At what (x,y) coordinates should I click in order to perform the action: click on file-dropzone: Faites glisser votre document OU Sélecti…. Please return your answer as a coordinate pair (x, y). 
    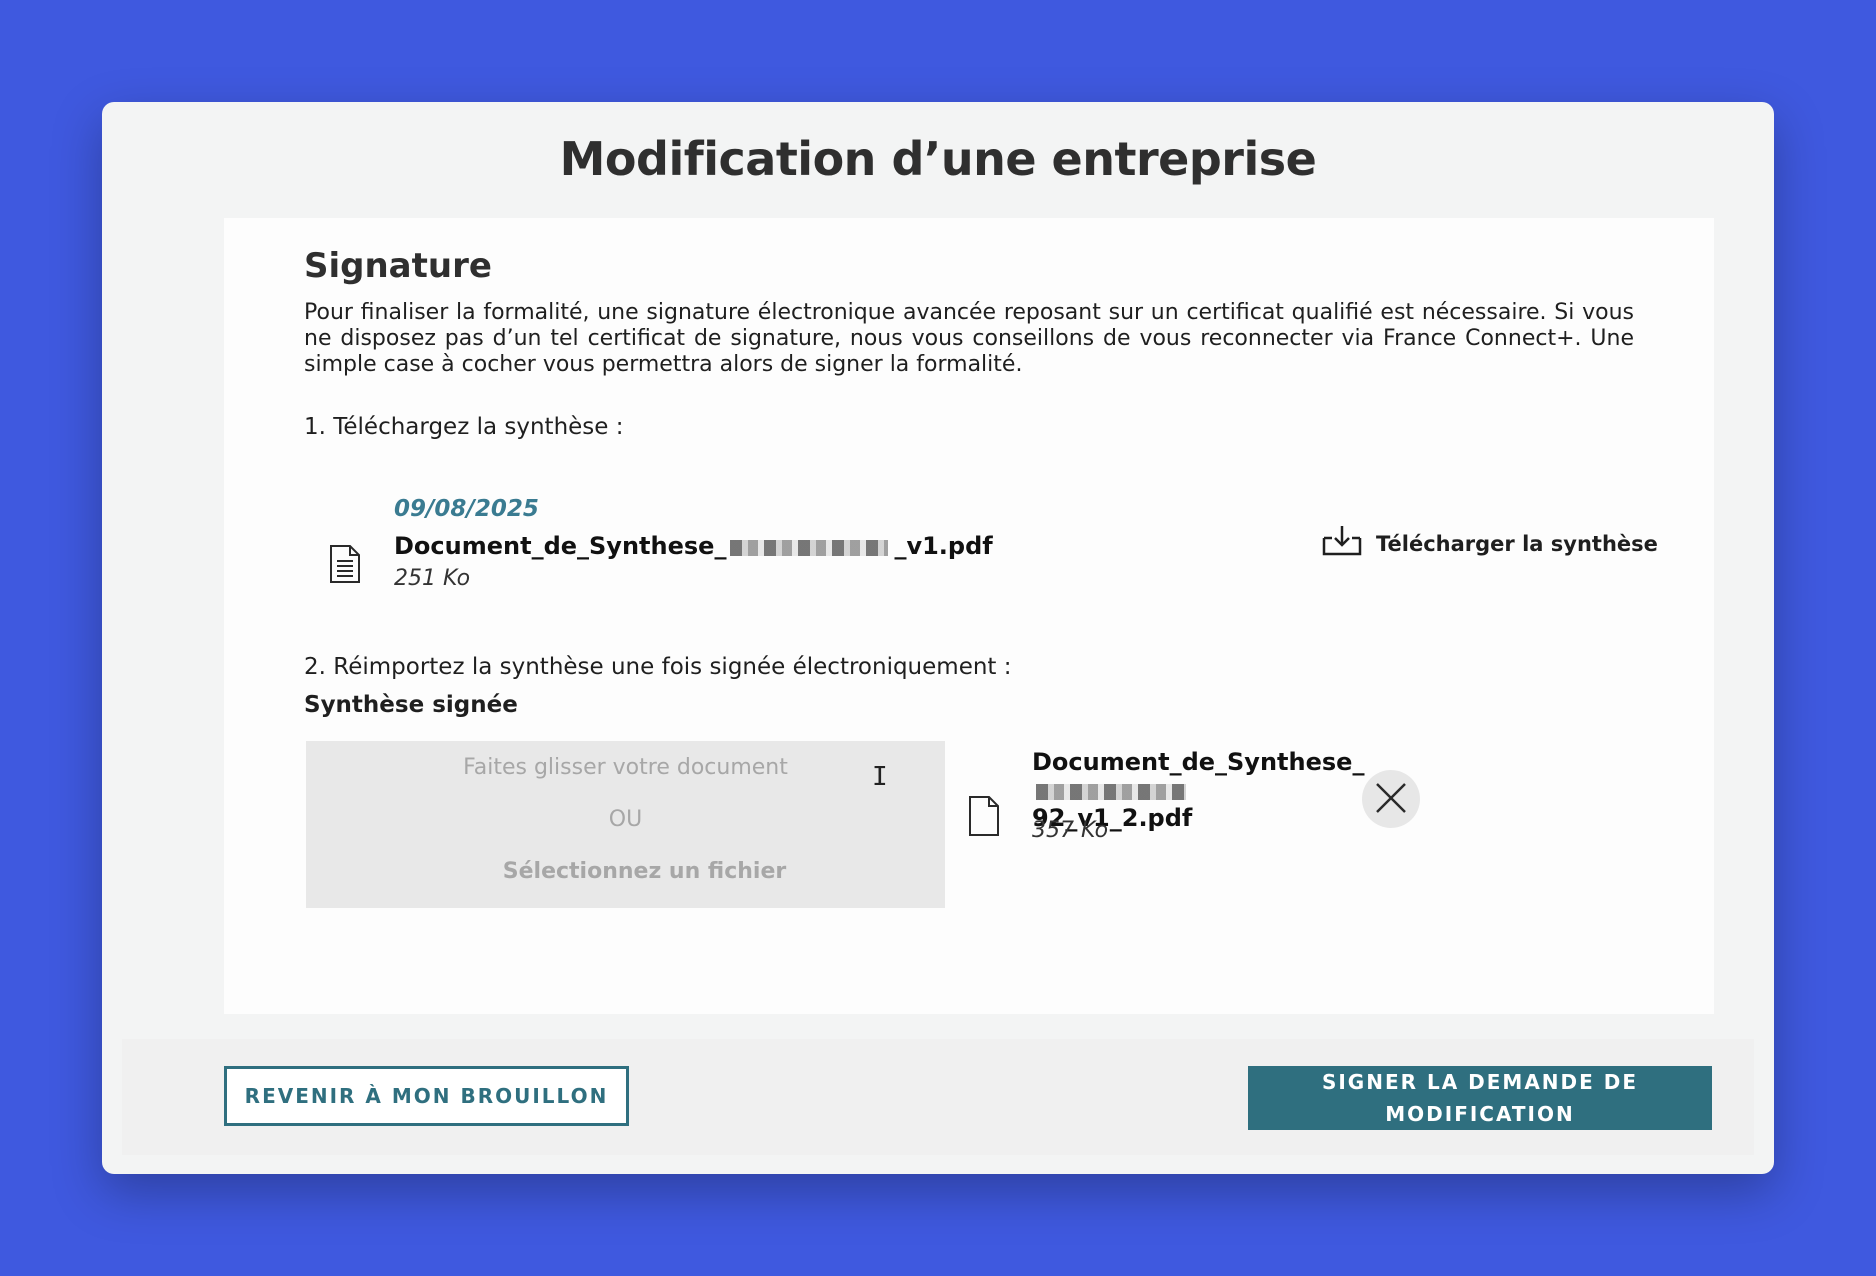
    Looking at the image, I should click on (625, 824).